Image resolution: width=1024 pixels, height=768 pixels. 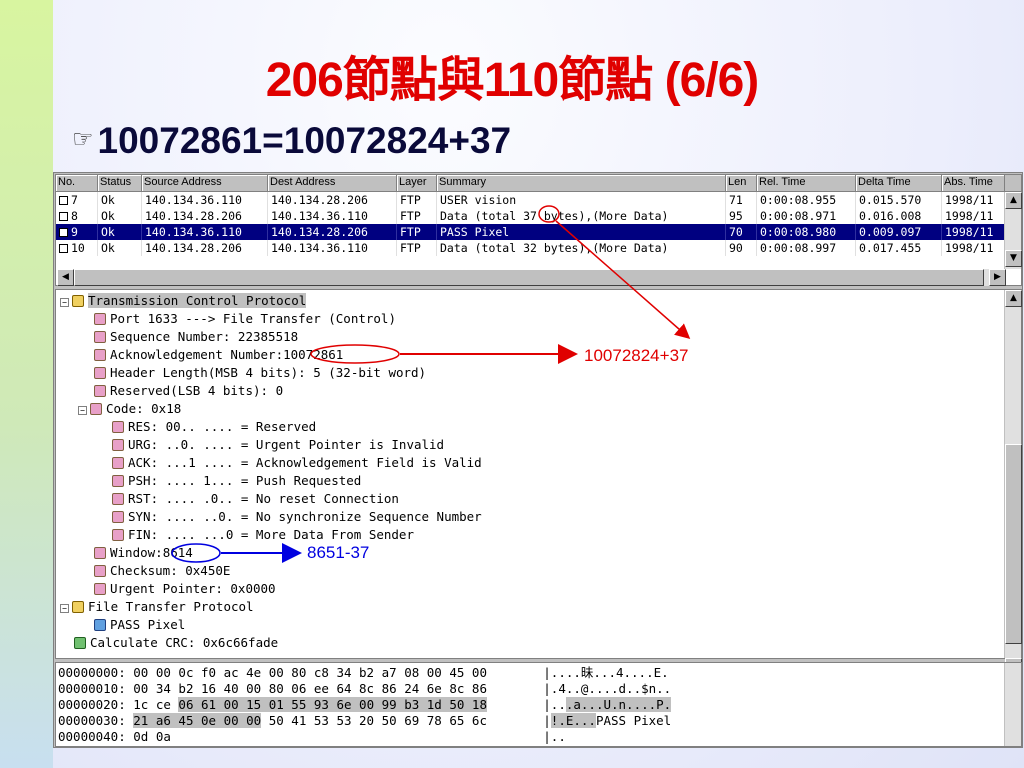 I want to click on annotation-circle-window, so click(x=196, y=553).